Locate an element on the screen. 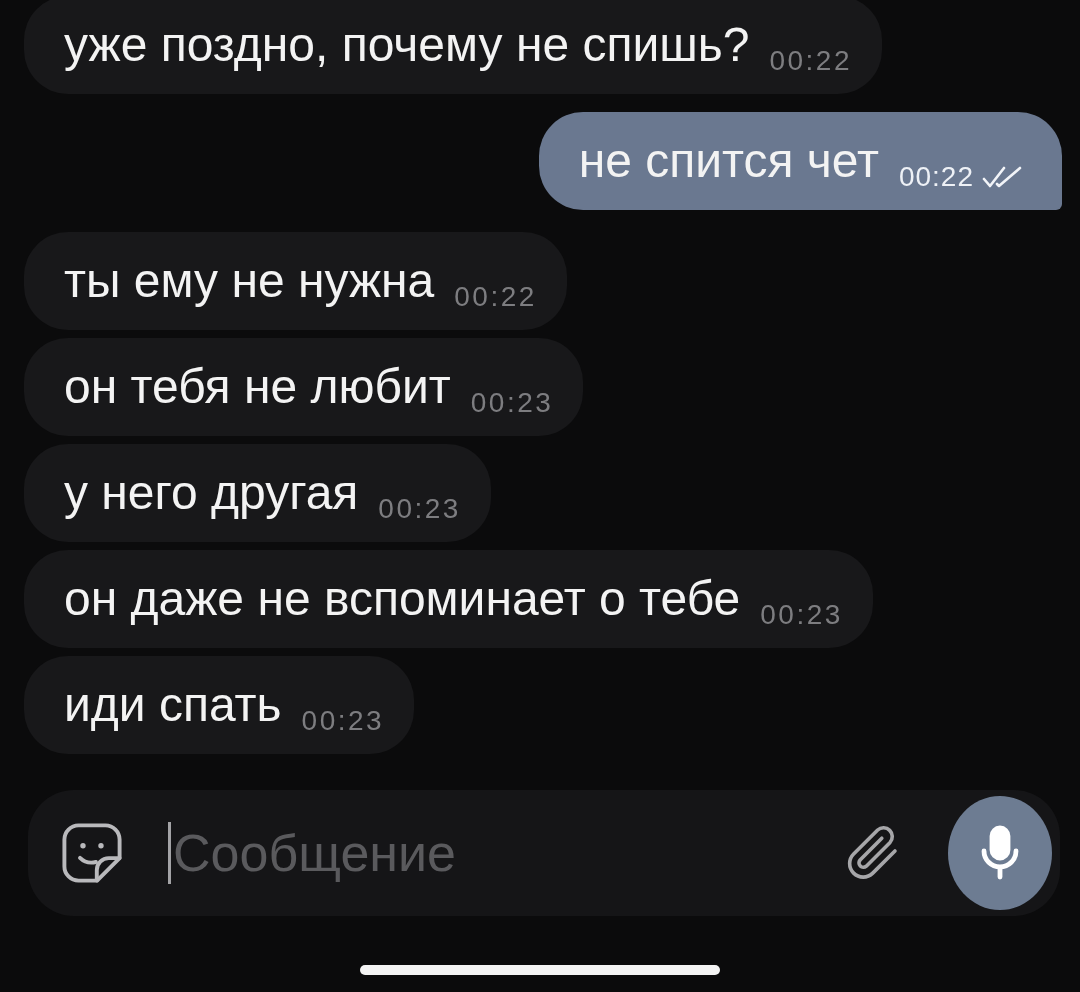 This screenshot has width=1080, height=992. message-text: не спится чет is located at coordinates (728, 161).